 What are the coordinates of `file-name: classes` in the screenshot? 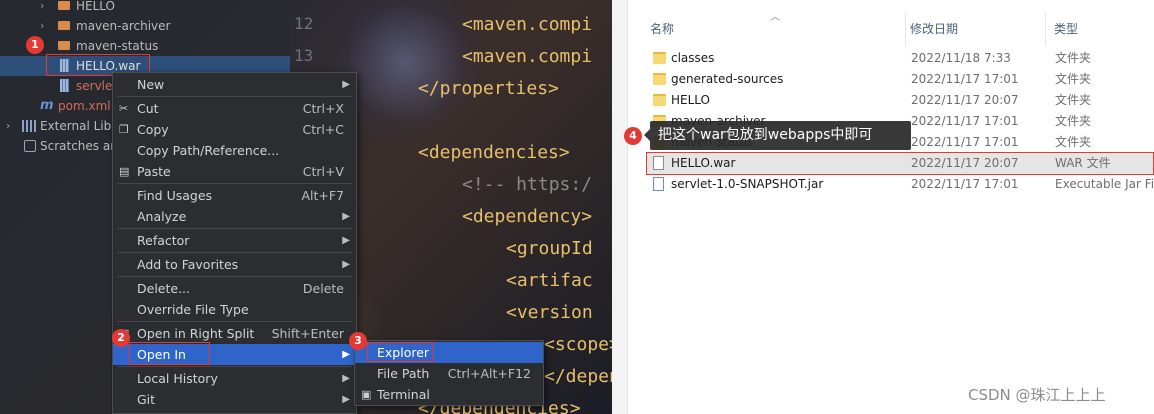 It's located at (693, 58).